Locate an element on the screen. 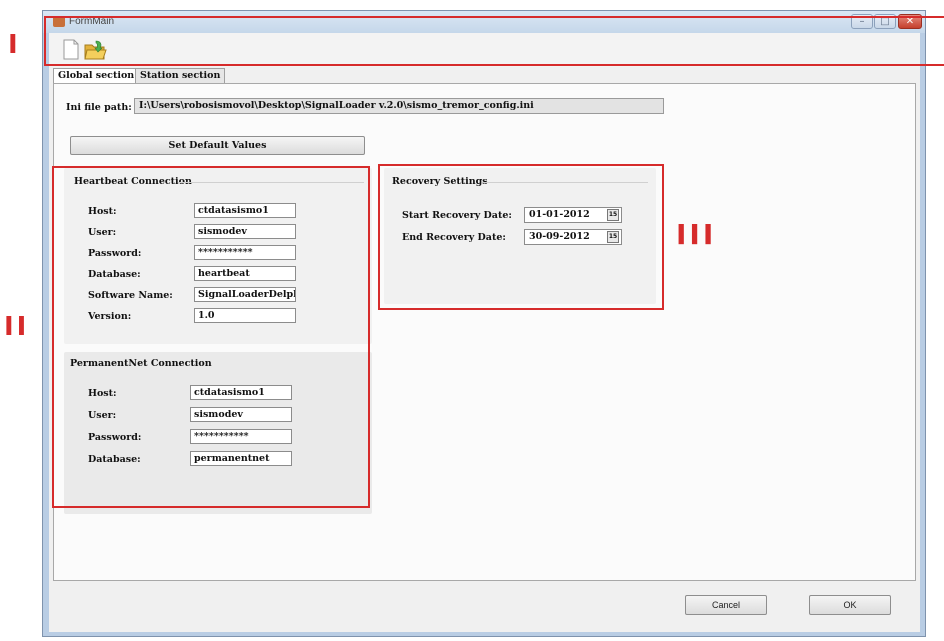 Image resolution: width=944 pixels, height=641 pixels. set-default-values-button: Set Default Values is located at coordinates (217, 145).